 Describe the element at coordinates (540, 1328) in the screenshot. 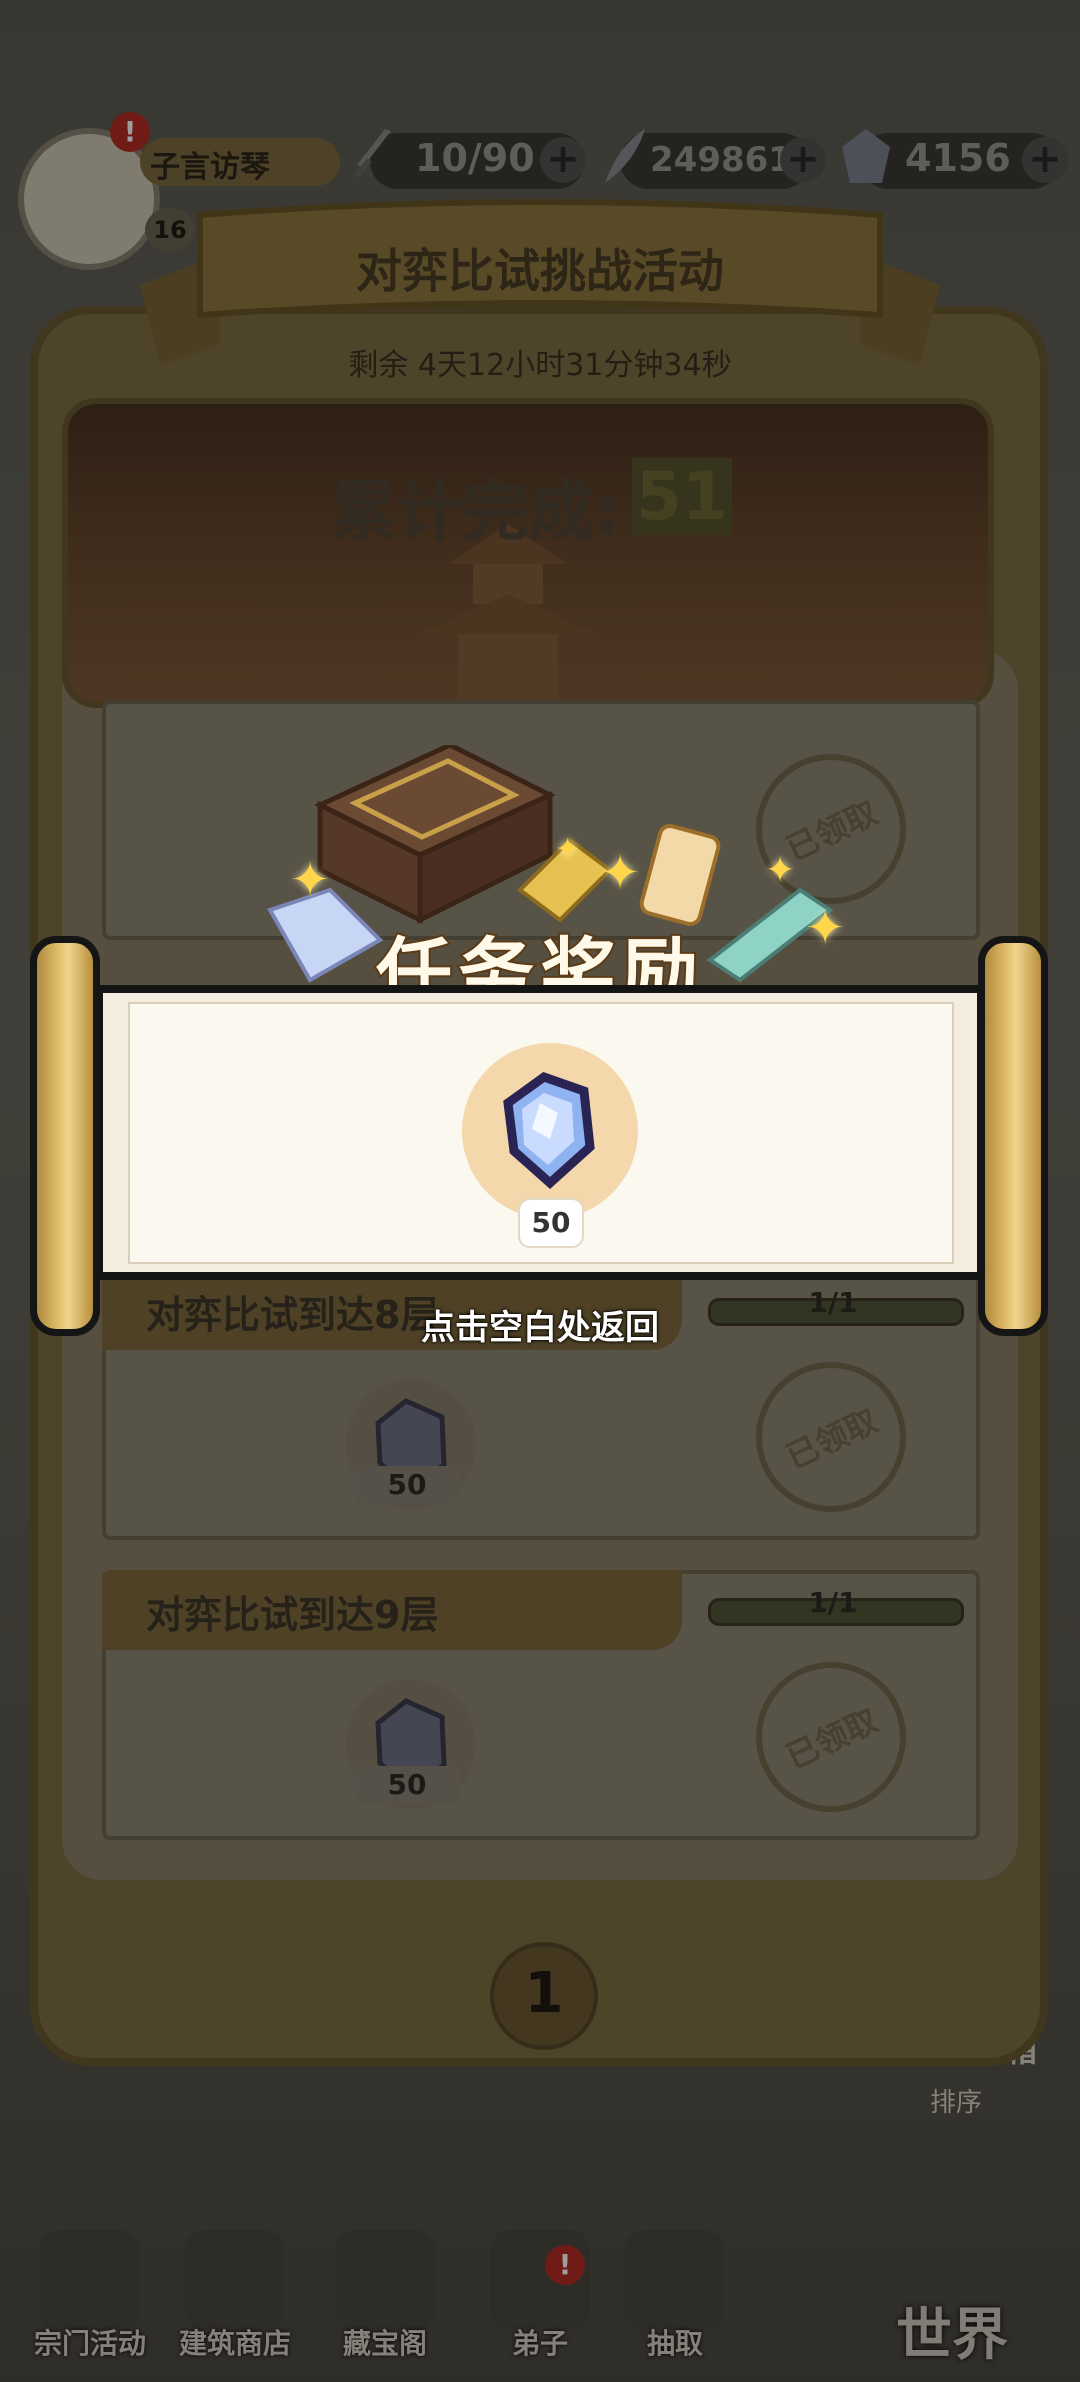

I see `dismiss-hint: 点击空白处返回` at that location.